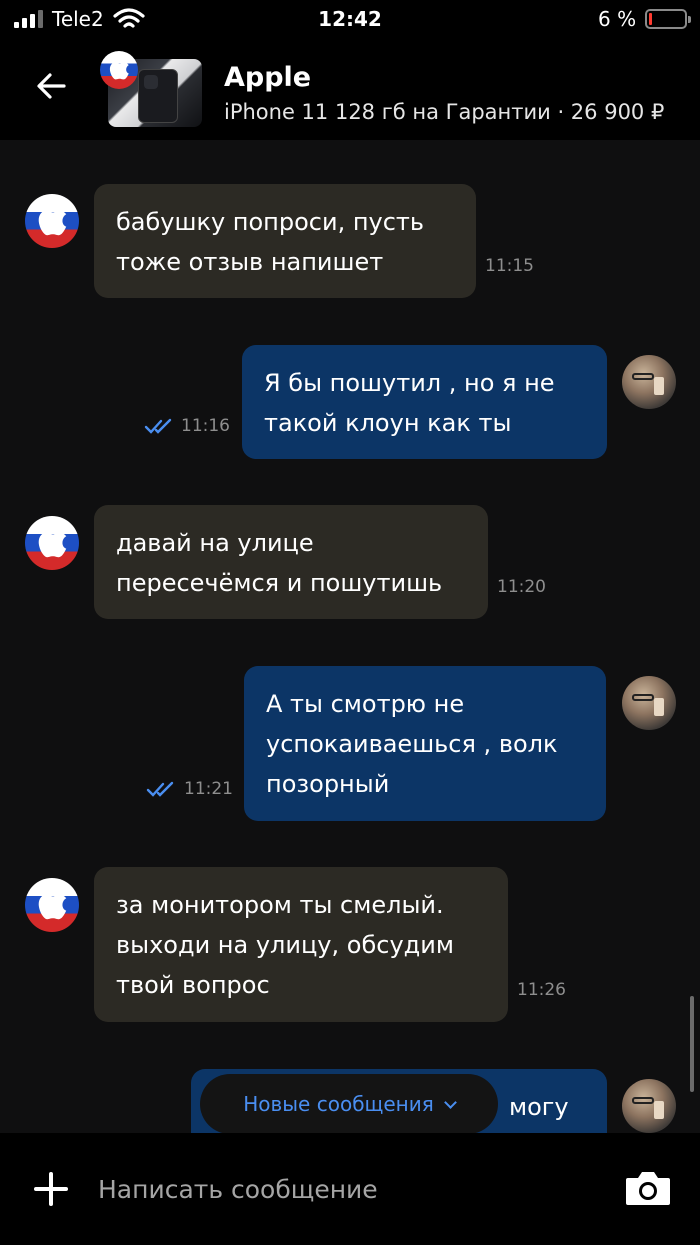 The width and height of the screenshot is (700, 1245). Describe the element at coordinates (208, 789) in the screenshot. I see `message-time: 11:21` at that location.